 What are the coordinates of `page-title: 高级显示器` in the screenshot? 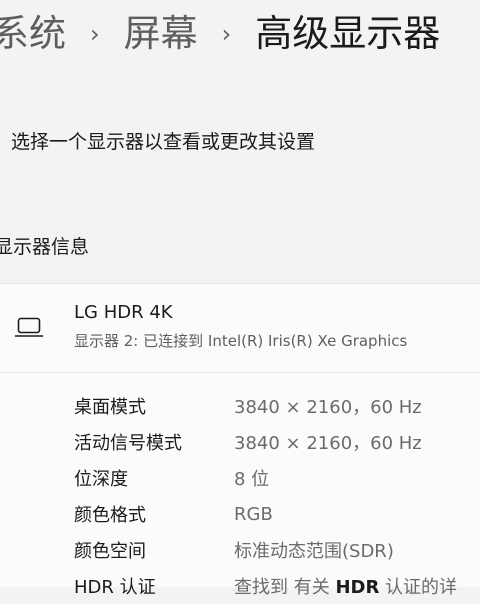 It's located at (348, 33).